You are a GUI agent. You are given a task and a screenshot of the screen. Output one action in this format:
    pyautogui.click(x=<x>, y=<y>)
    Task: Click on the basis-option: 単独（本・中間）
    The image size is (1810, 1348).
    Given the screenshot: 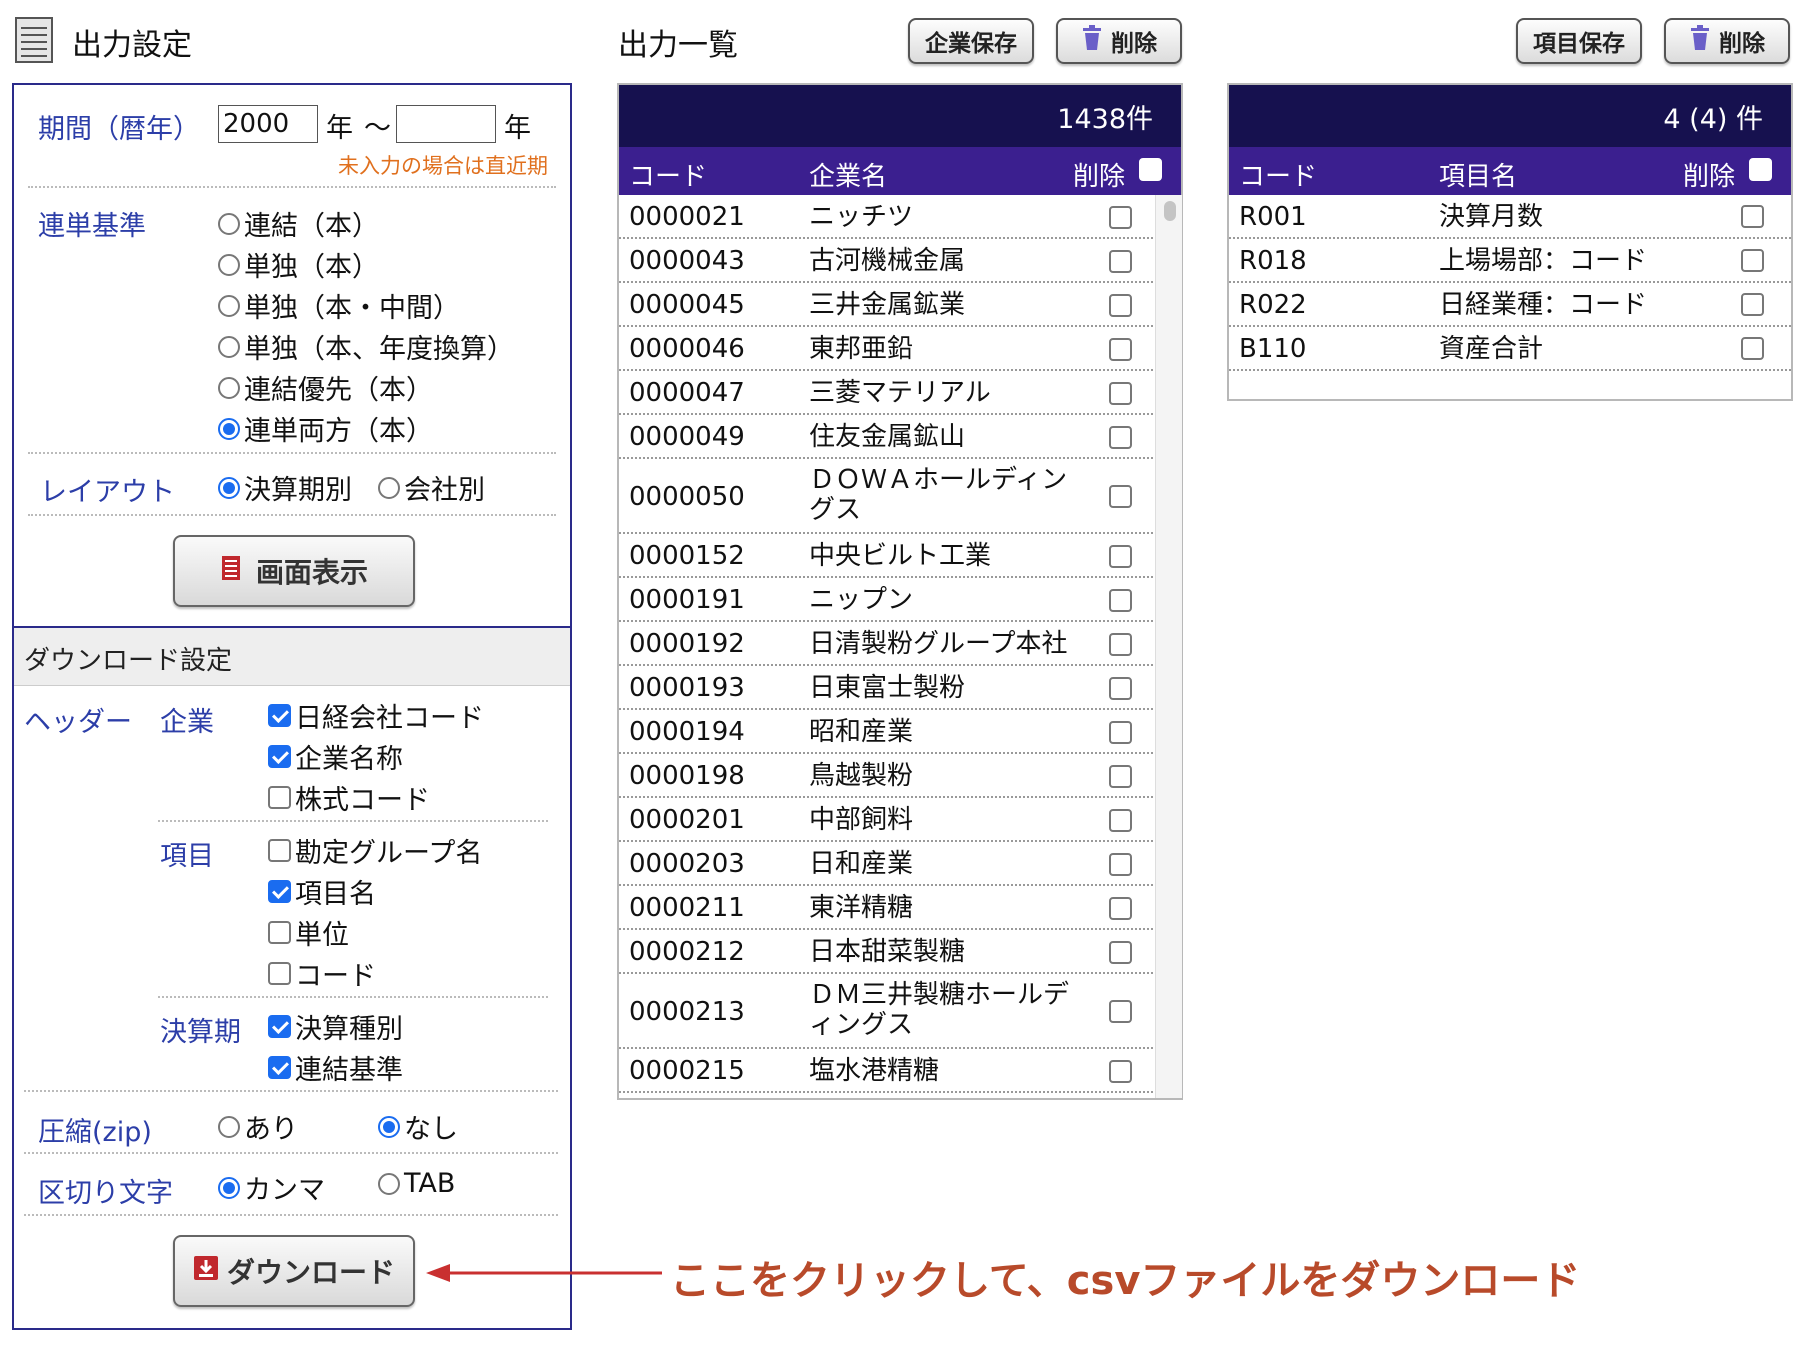 What is the action you would take?
    pyautogui.click(x=366, y=305)
    